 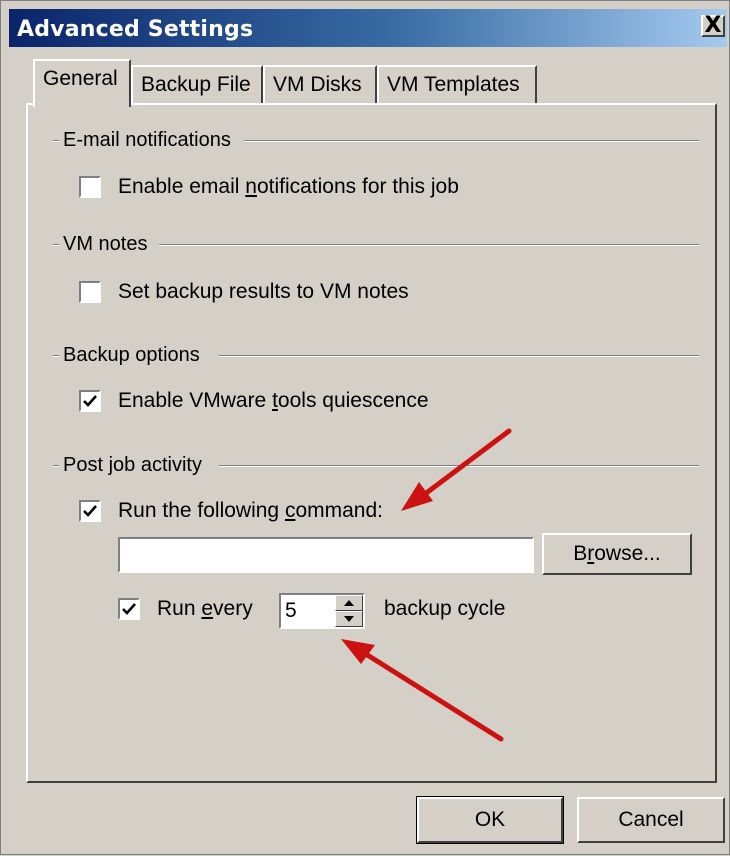 What do you see at coordinates (132, 355) in the screenshot?
I see `backup-options-group-title: Backup options` at bounding box center [132, 355].